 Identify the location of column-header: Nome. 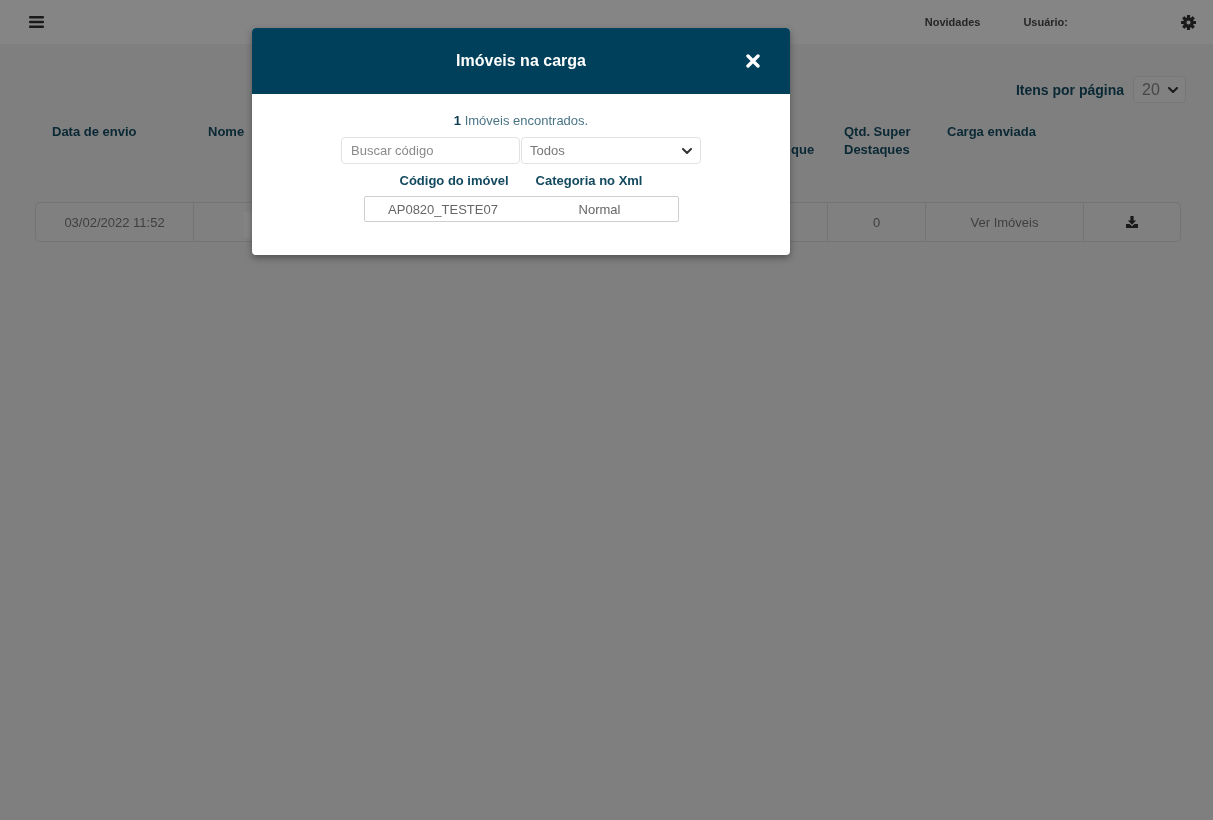
(226, 131).